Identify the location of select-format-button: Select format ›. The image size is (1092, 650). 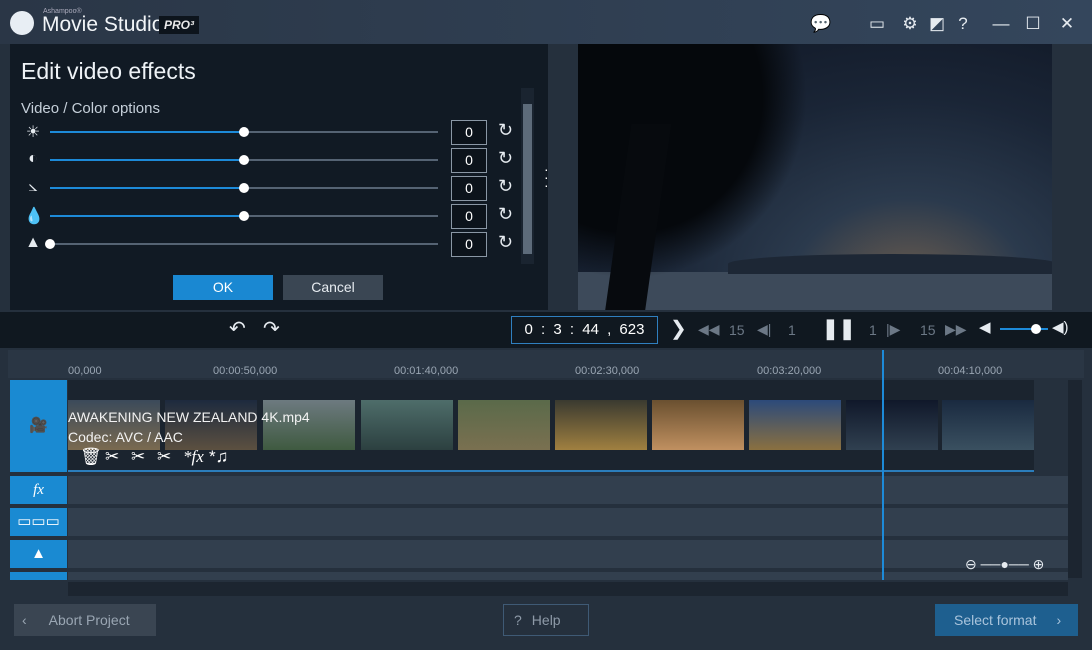
(1006, 620).